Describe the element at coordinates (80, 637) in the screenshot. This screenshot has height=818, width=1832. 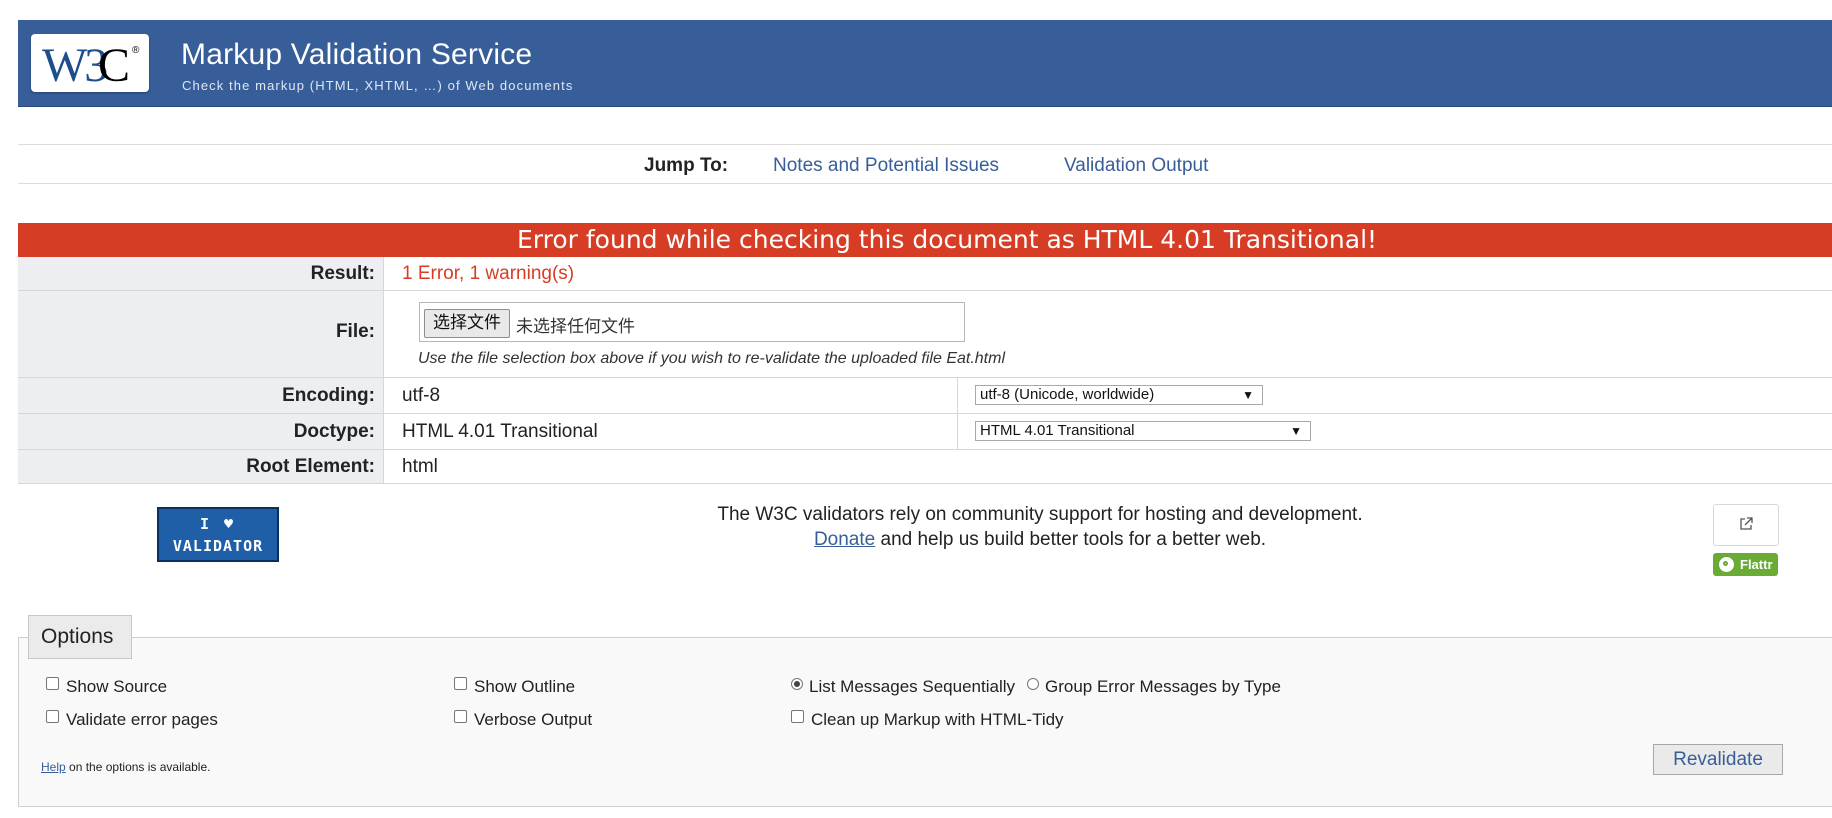
I see `options-toggle: Options` at that location.